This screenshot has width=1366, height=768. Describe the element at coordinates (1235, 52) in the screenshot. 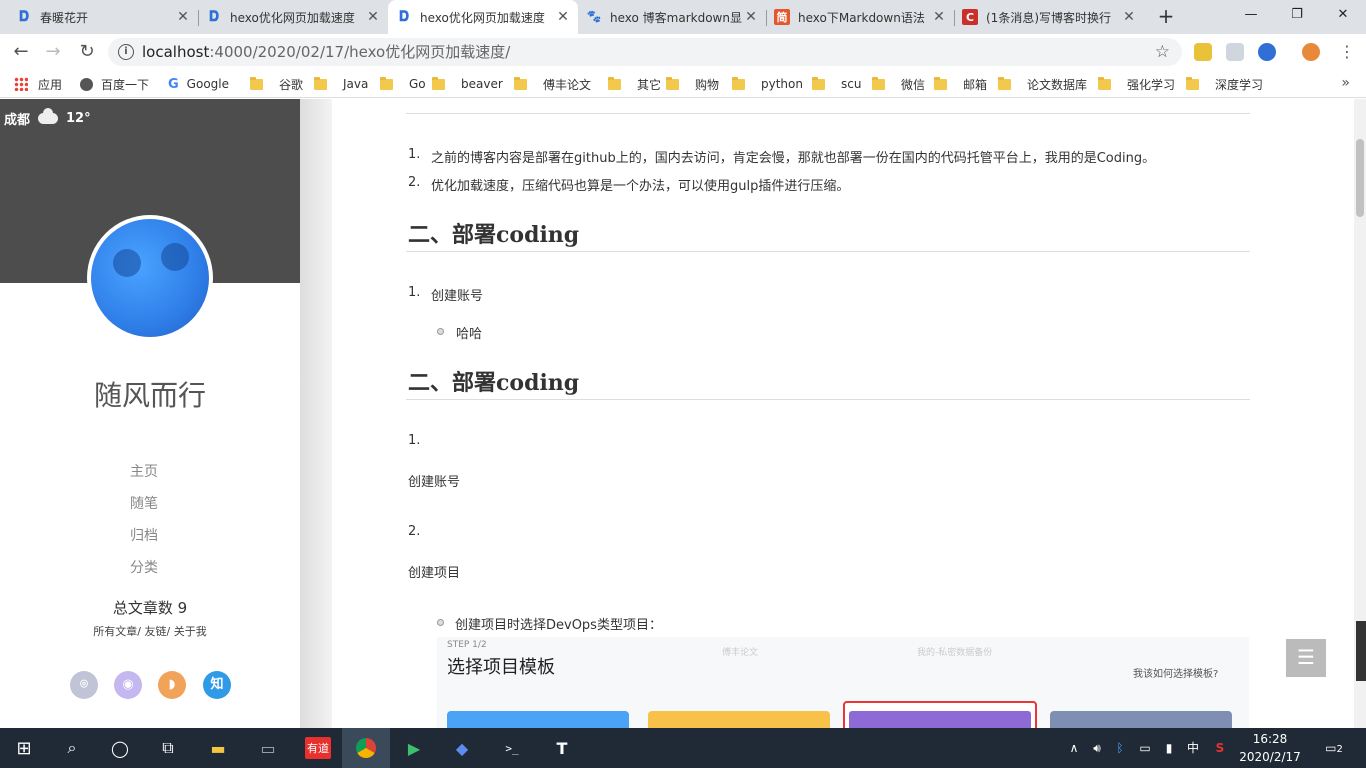

I see `extension-bird-icon` at that location.